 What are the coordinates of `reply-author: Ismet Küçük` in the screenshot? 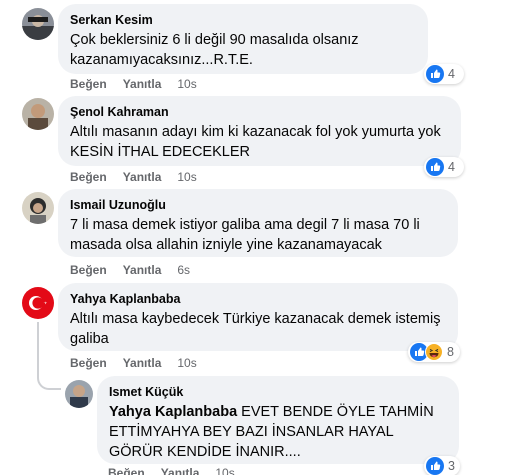 It's located at (278, 392).